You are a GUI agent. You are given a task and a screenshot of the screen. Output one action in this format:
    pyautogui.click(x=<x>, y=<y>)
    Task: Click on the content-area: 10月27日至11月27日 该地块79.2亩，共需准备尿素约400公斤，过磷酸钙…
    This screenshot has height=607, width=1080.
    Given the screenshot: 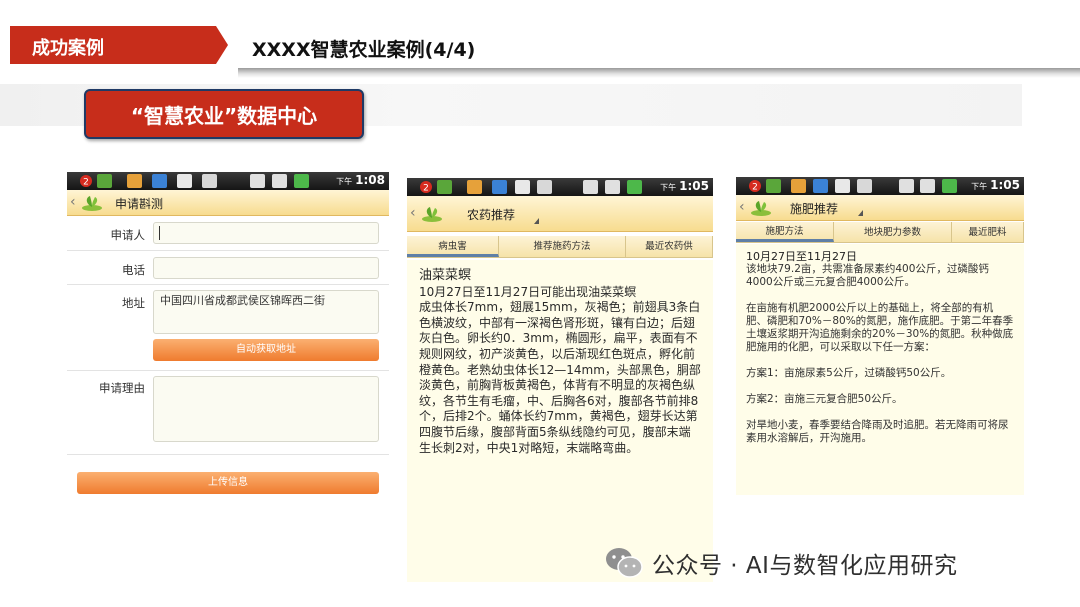 What is the action you would take?
    pyautogui.click(x=880, y=369)
    